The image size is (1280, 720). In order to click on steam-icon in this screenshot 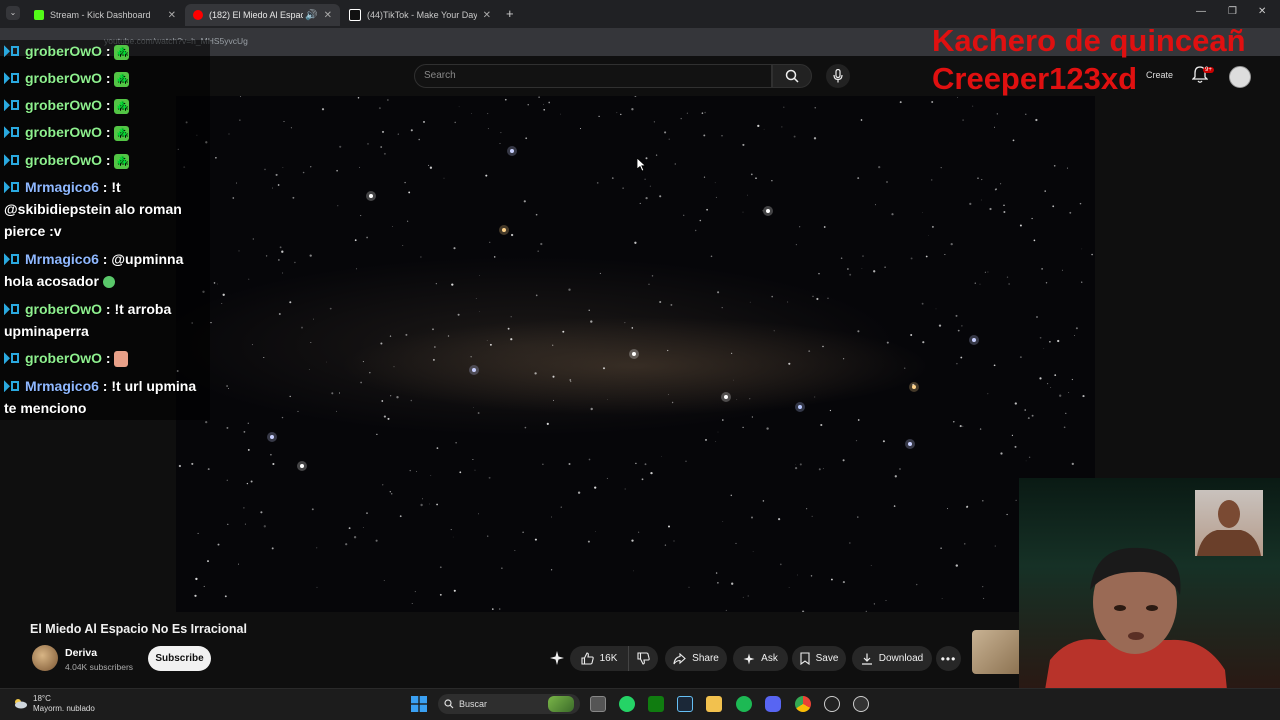, I will do `click(685, 704)`.